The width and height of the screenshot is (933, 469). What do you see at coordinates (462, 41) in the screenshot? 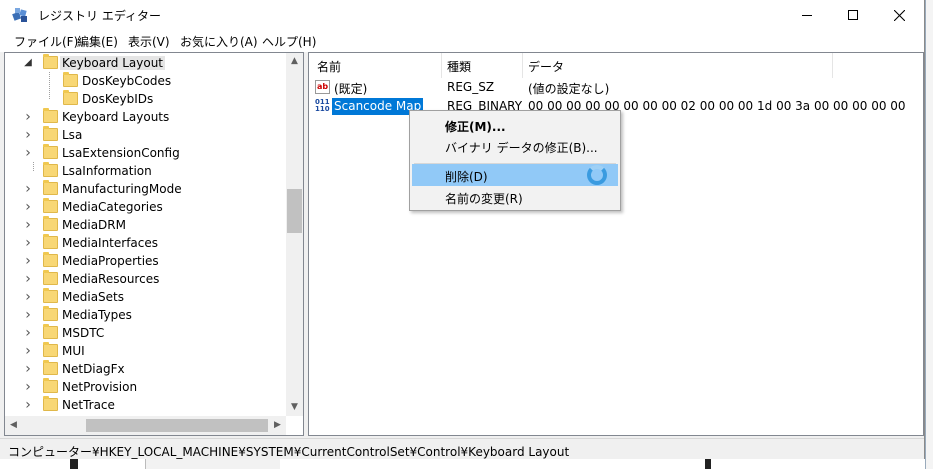
I see `menu-bar: ファイル(F) 編集(E) 表示(V) お気に入り(A) ヘルプ(H)` at bounding box center [462, 41].